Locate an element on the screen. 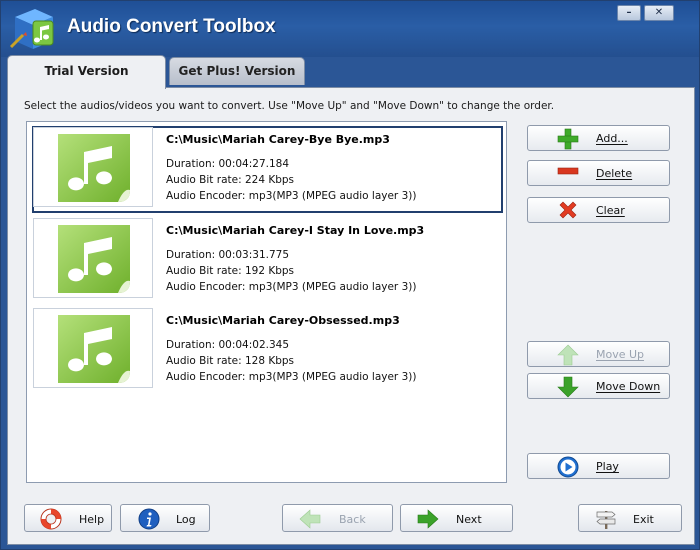 This screenshot has width=700, height=550. log-button: Log is located at coordinates (165, 518).